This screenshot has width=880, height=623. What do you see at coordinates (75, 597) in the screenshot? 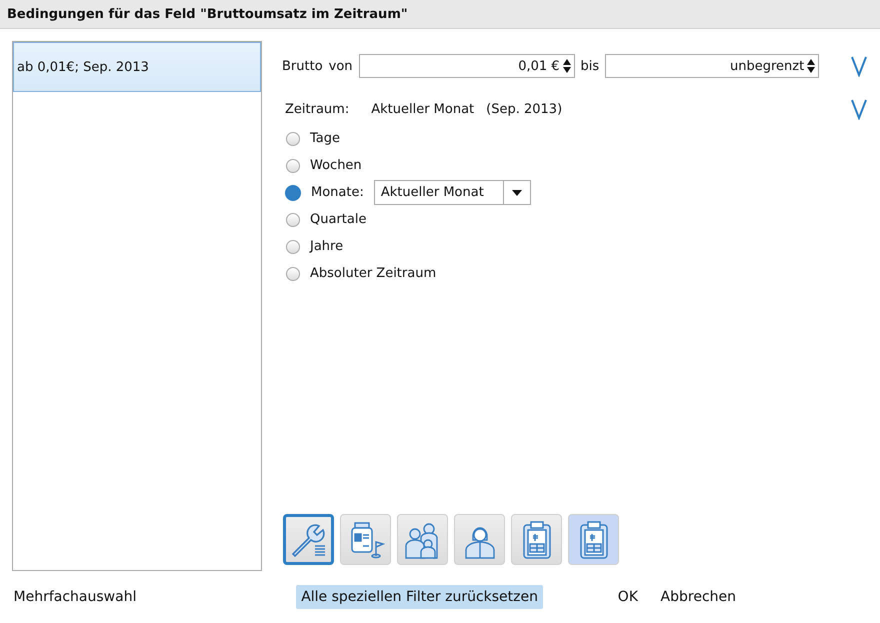
I see `dialog-button: Mehrfachauswahl` at bounding box center [75, 597].